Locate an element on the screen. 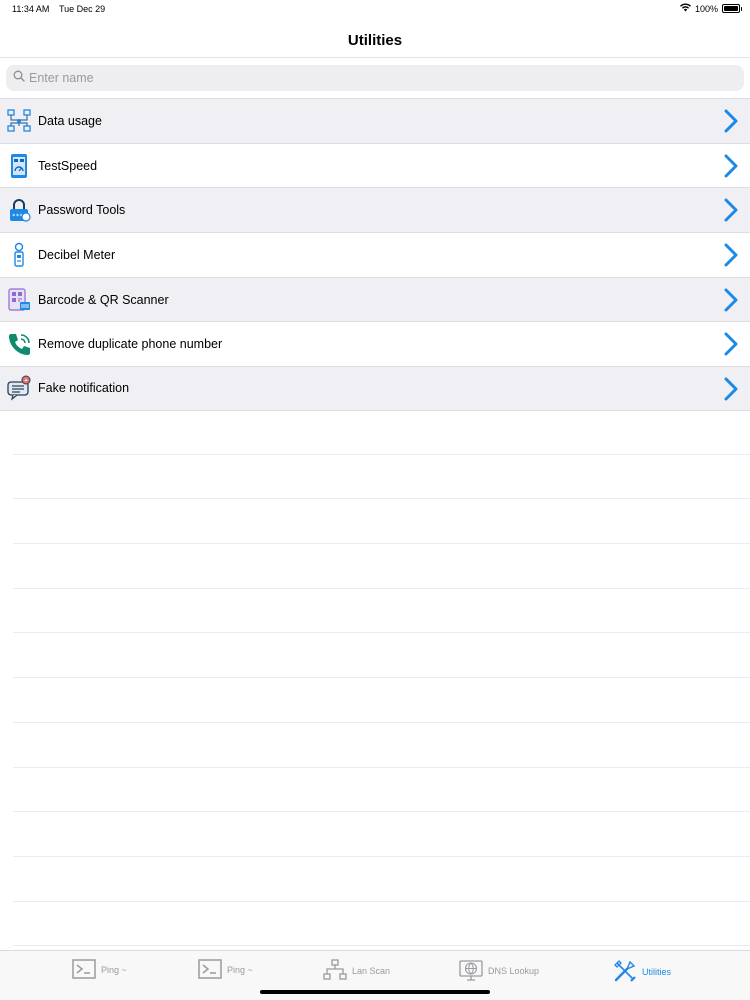 The image size is (750, 1000). tab-ping-2: Ping ~ is located at coordinates (225, 970).